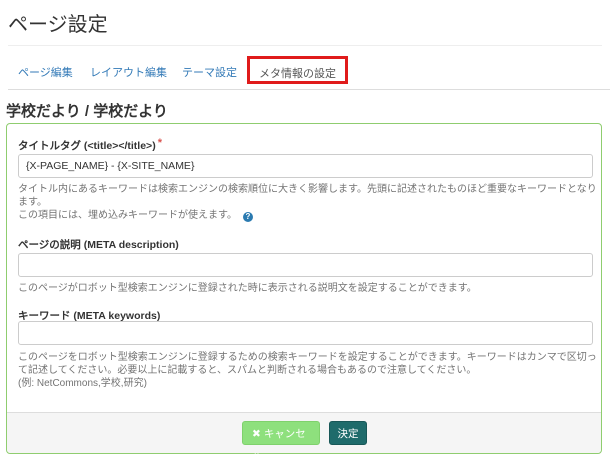 The image size is (610, 457). I want to click on decide-button: 決定, so click(348, 433).